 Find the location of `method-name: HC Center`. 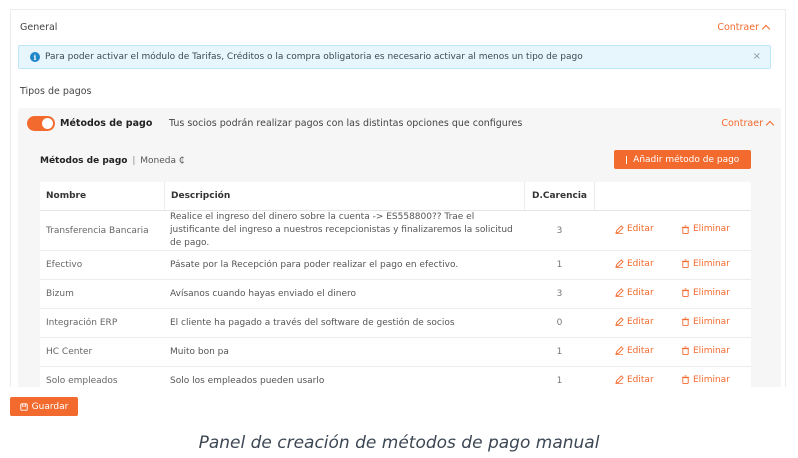

method-name: HC Center is located at coordinates (69, 352).